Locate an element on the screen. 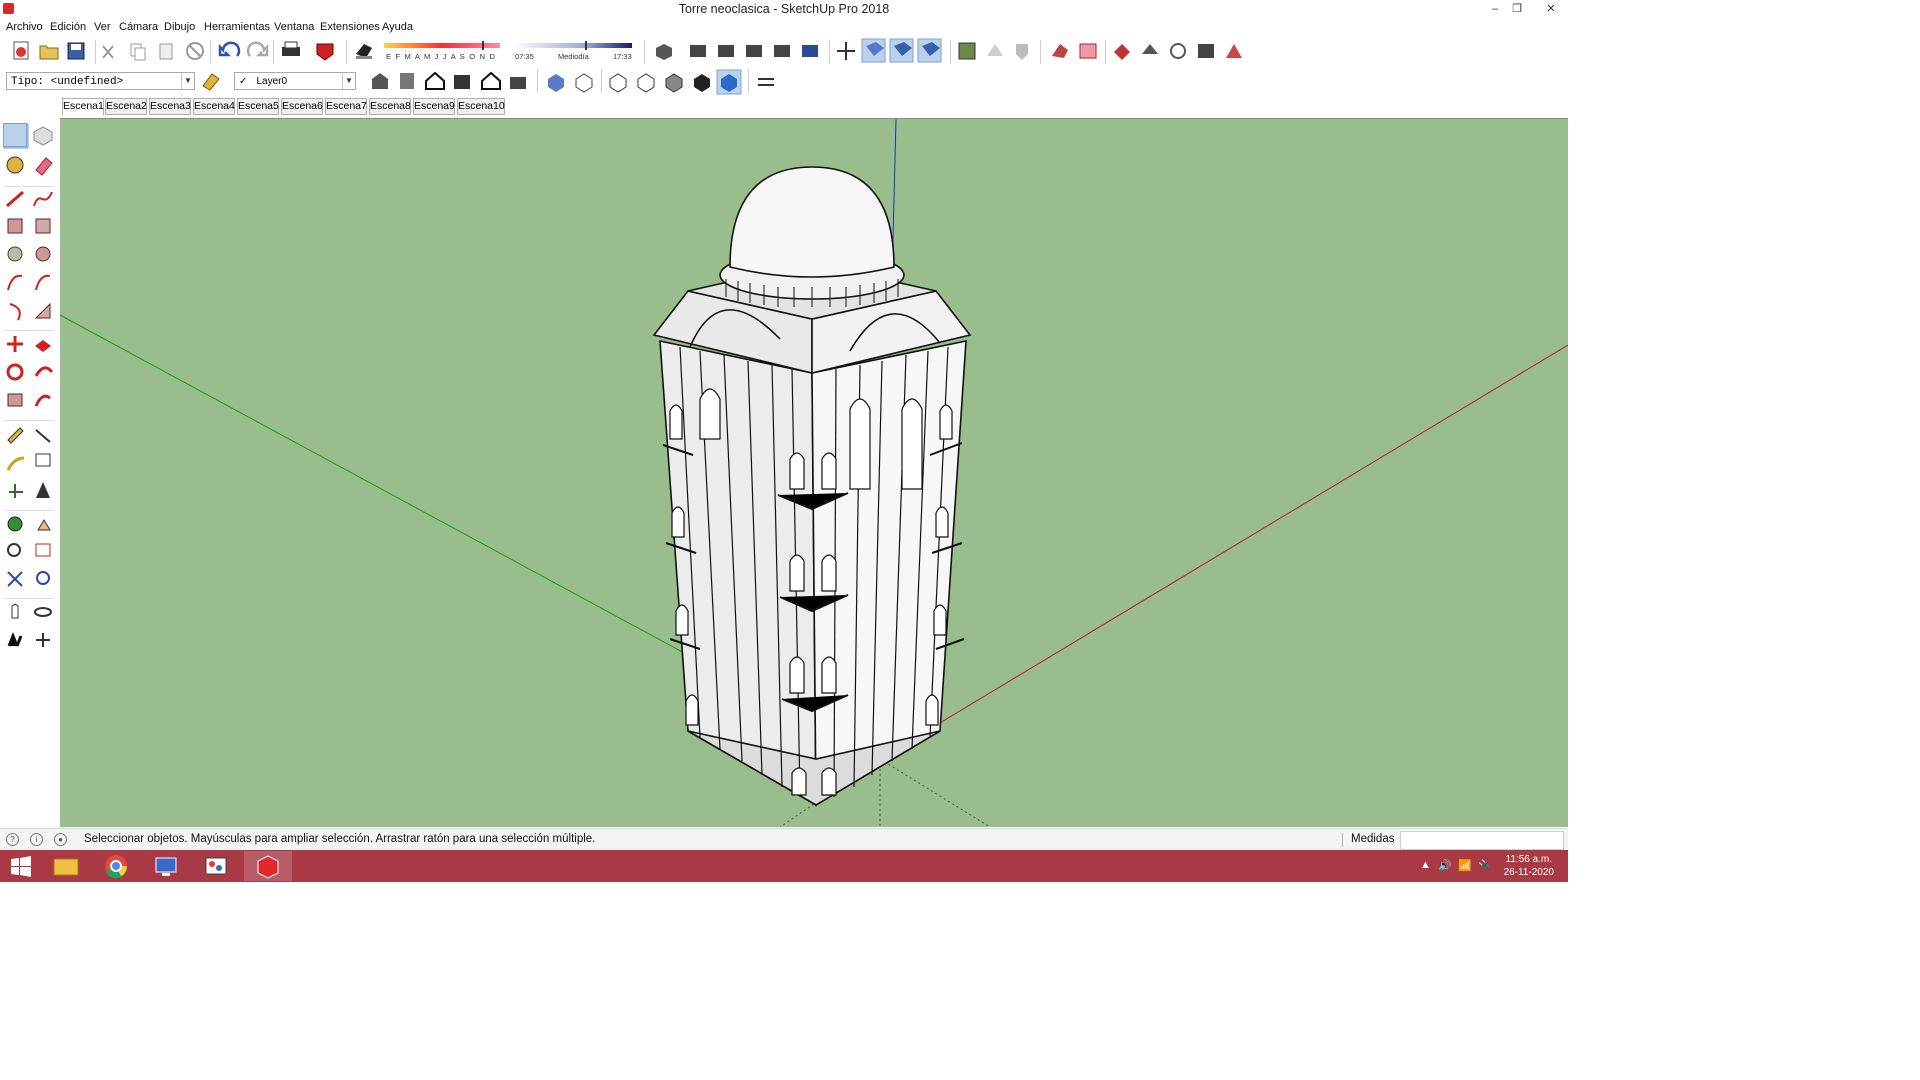  tab-escena4: Escena4 is located at coordinates (214, 106).